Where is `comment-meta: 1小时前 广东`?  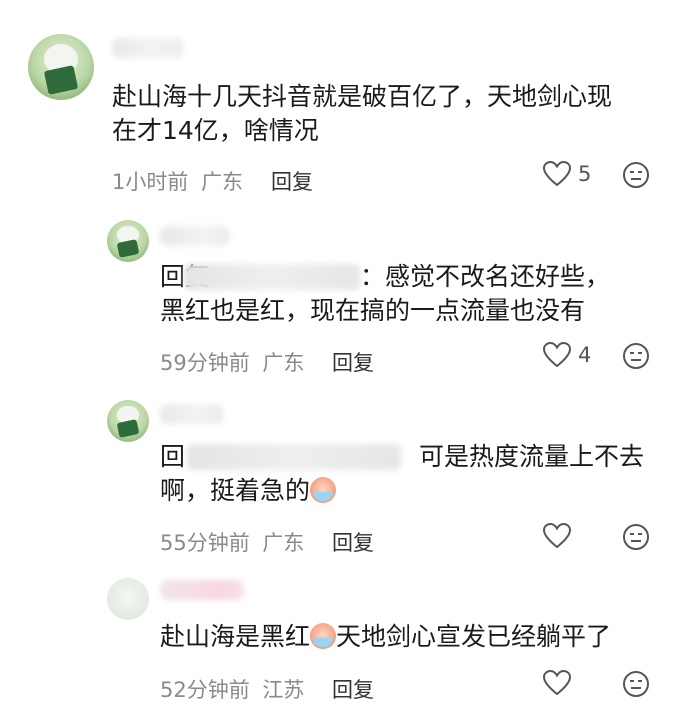 comment-meta: 1小时前 广东 is located at coordinates (177, 181).